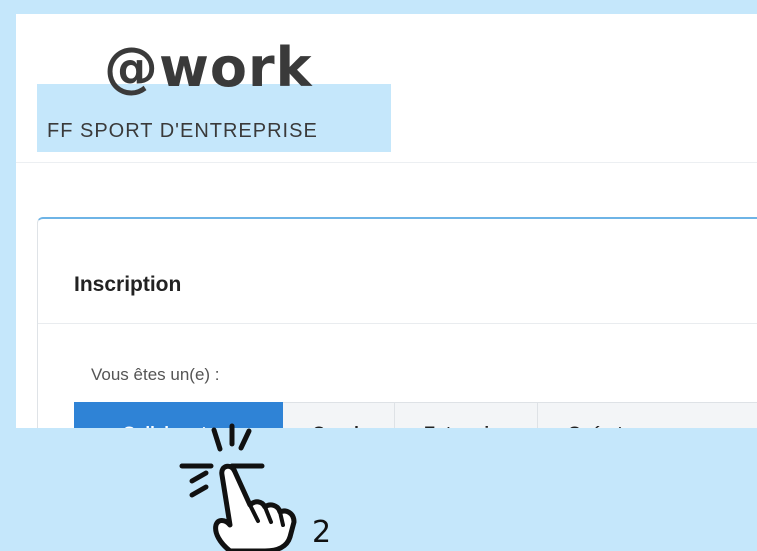  Describe the element at coordinates (155, 374) in the screenshot. I see `role-question-label: Vous êtes un(e) :` at that location.